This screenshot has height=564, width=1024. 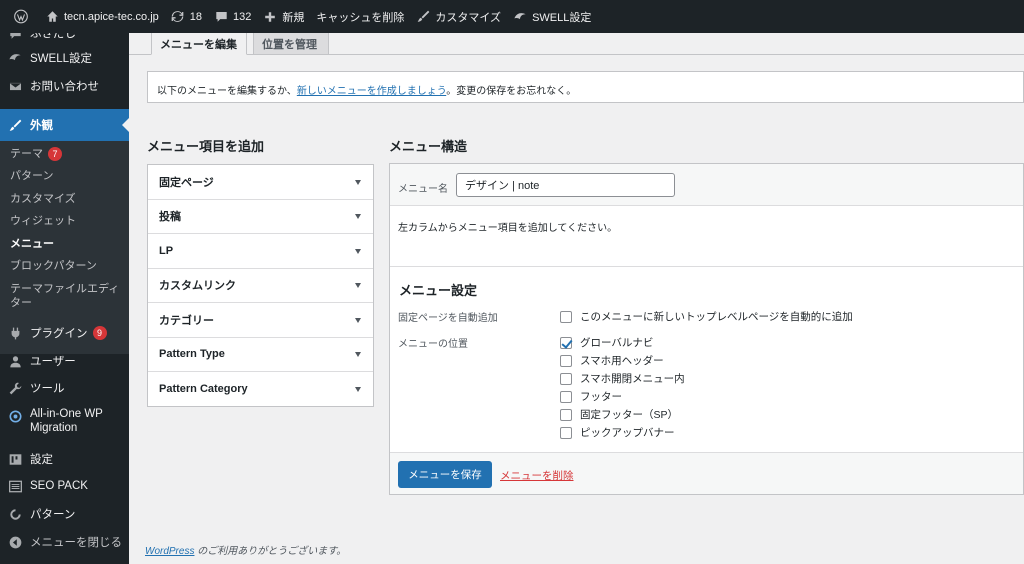 I want to click on location-global-nav: グローバルナビ, so click(x=606, y=342).